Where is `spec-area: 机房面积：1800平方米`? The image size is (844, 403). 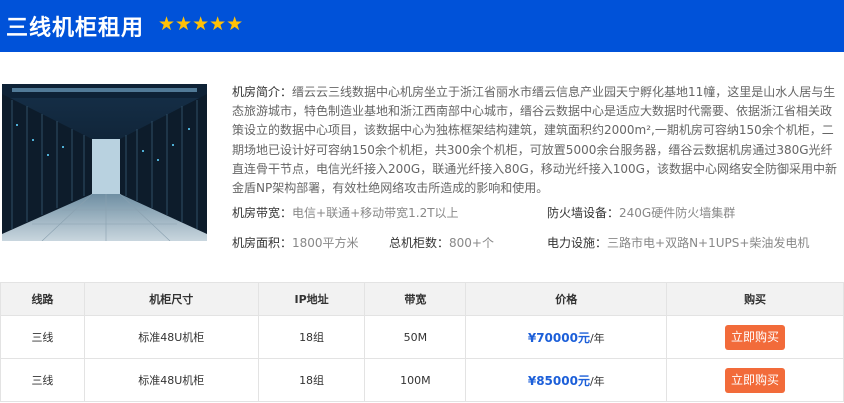 spec-area: 机房面积：1800平方米 is located at coordinates (295, 242).